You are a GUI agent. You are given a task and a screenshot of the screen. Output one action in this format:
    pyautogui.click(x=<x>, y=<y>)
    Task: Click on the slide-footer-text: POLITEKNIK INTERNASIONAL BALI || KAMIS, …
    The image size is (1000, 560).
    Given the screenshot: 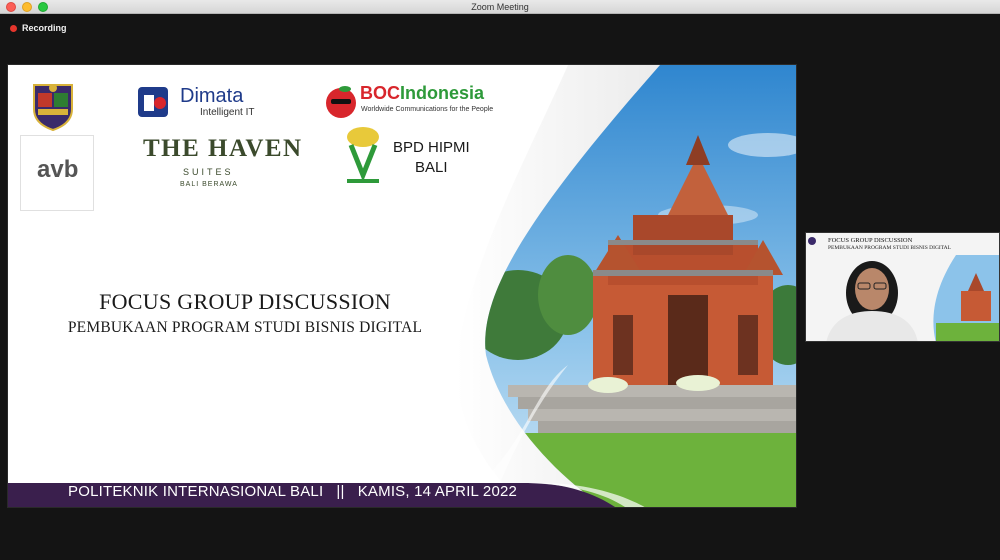 What is the action you would take?
    pyautogui.click(x=293, y=491)
    